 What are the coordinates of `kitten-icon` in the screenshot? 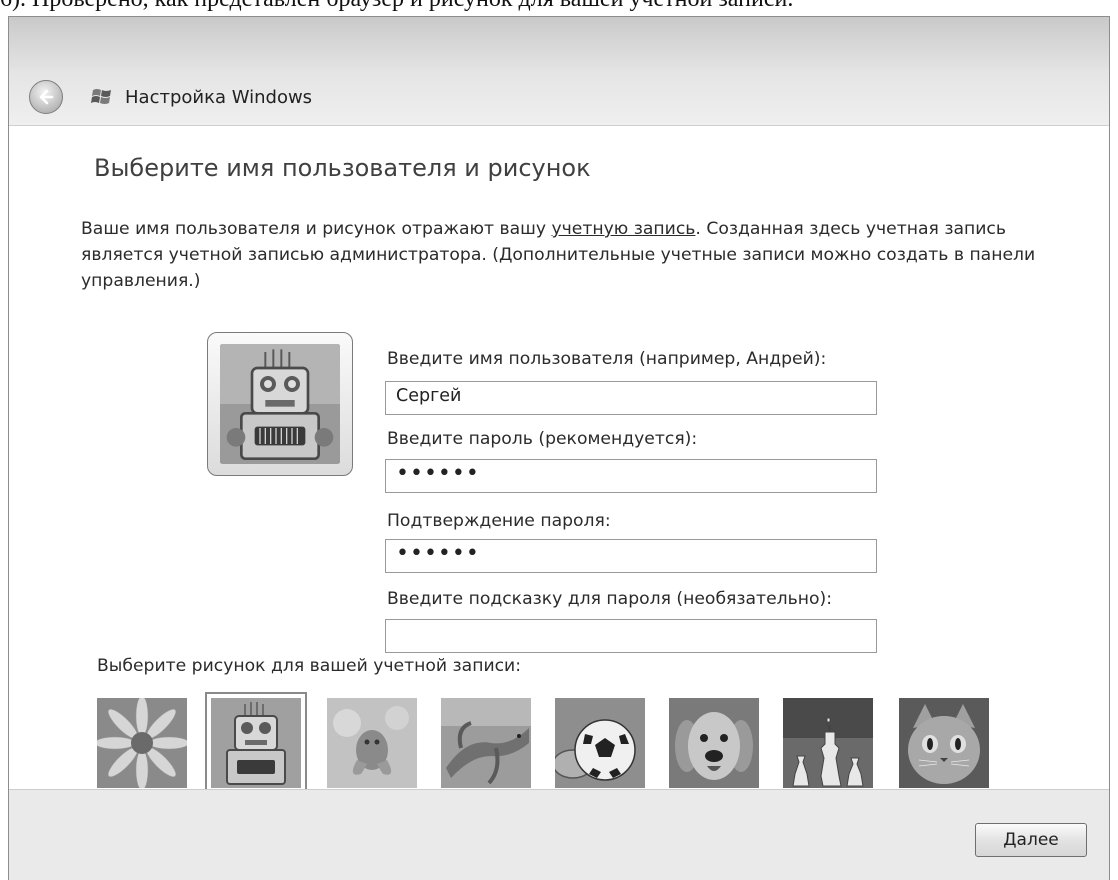 It's located at (944, 743).